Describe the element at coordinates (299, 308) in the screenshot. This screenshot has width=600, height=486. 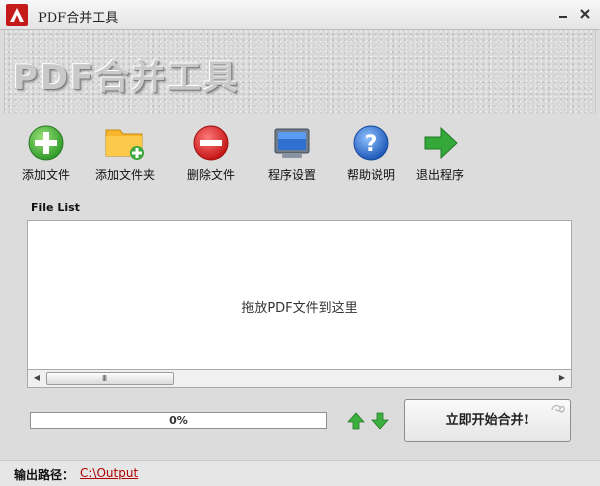
I see `drop-hint: 拖放PDF文件到这里` at that location.